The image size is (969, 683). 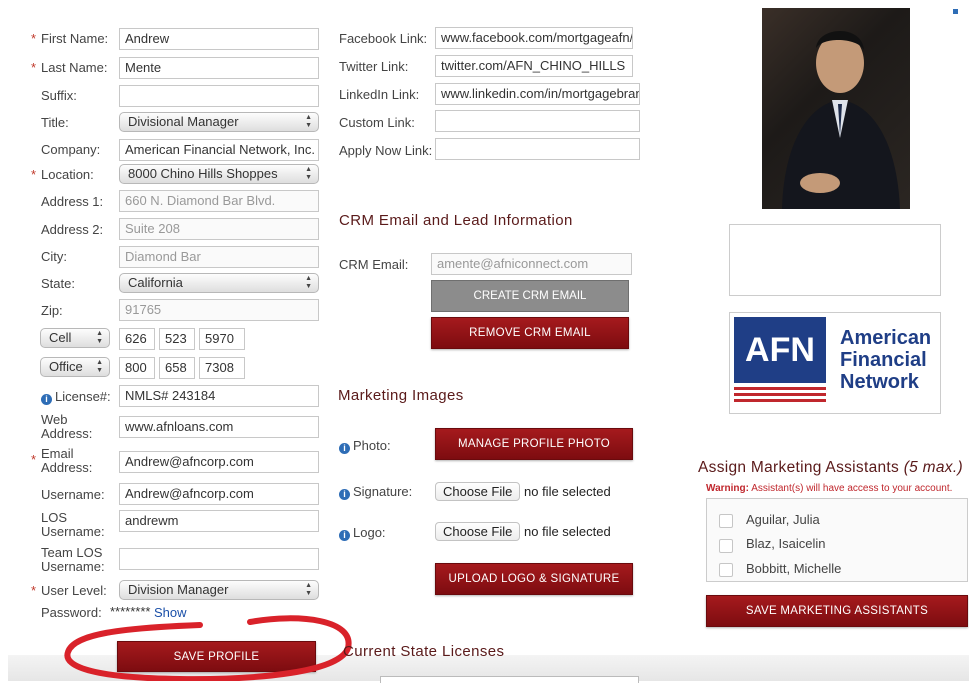 I want to click on afn-logo-block: AFN, so click(x=780, y=350).